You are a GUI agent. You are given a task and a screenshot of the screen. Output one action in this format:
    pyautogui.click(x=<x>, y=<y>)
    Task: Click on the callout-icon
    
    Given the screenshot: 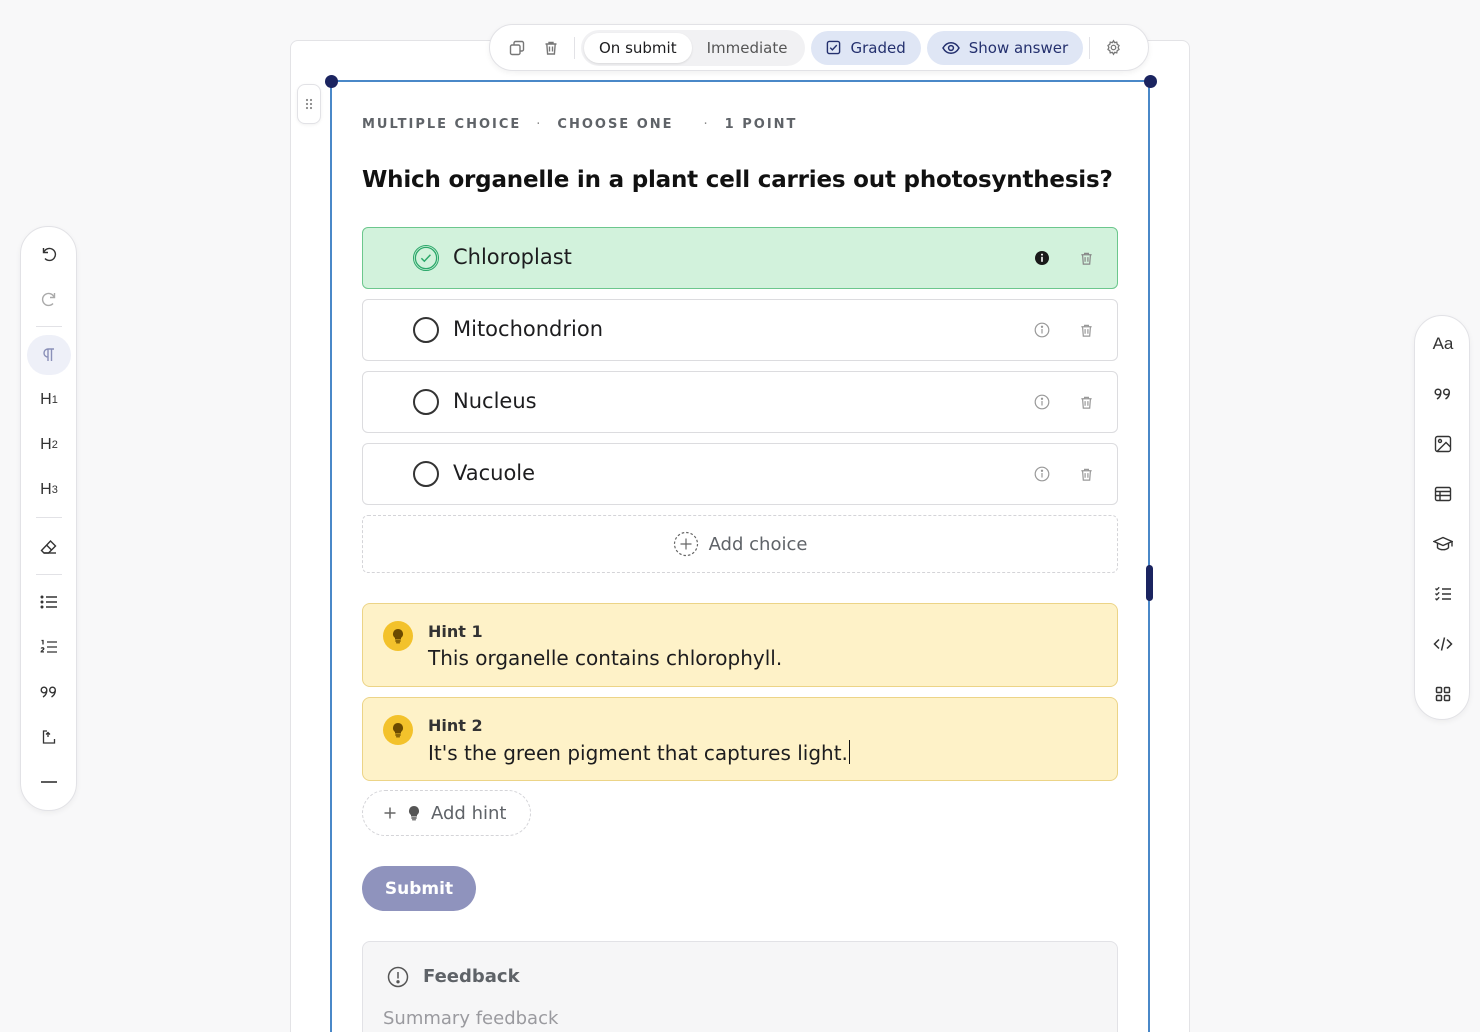 What is the action you would take?
    pyautogui.click(x=49, y=737)
    